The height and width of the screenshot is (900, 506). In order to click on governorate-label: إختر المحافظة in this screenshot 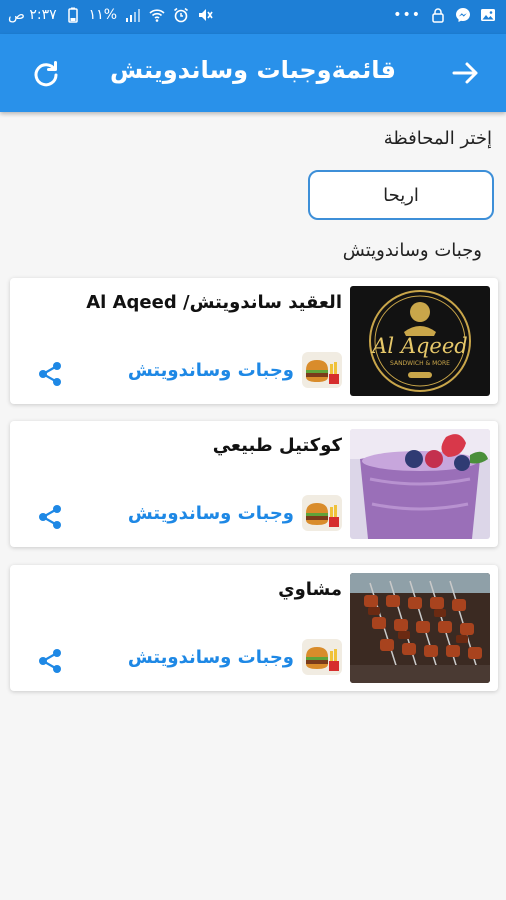, I will do `click(437, 138)`.